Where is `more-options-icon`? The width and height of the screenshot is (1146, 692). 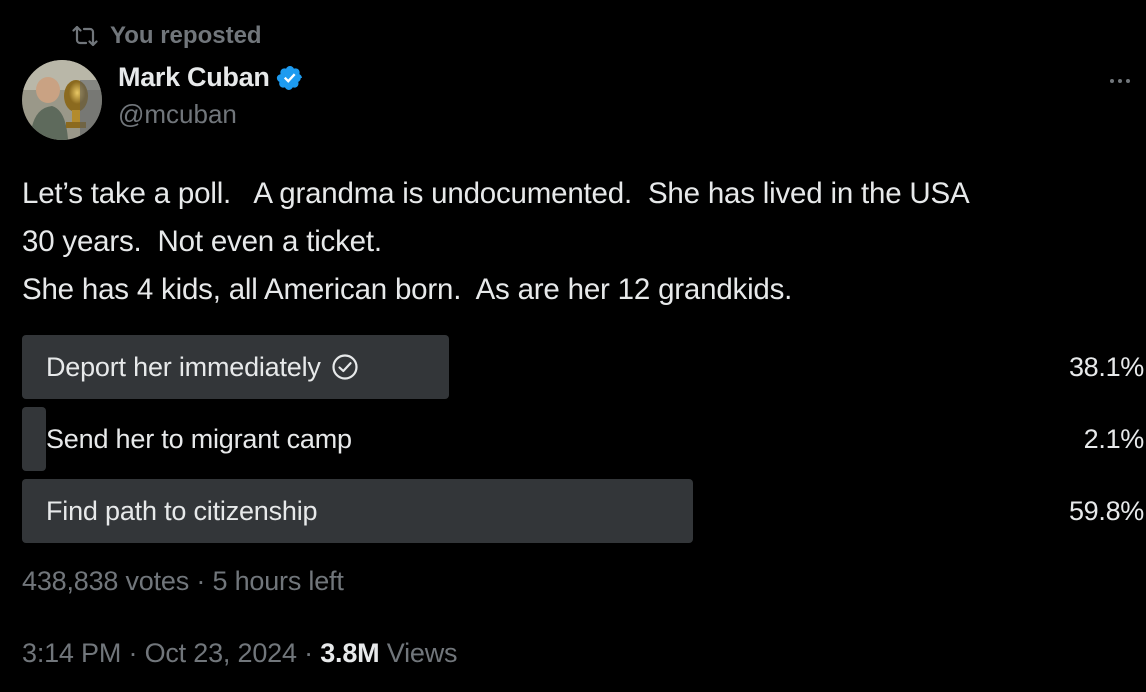 more-options-icon is located at coordinates (1120, 81).